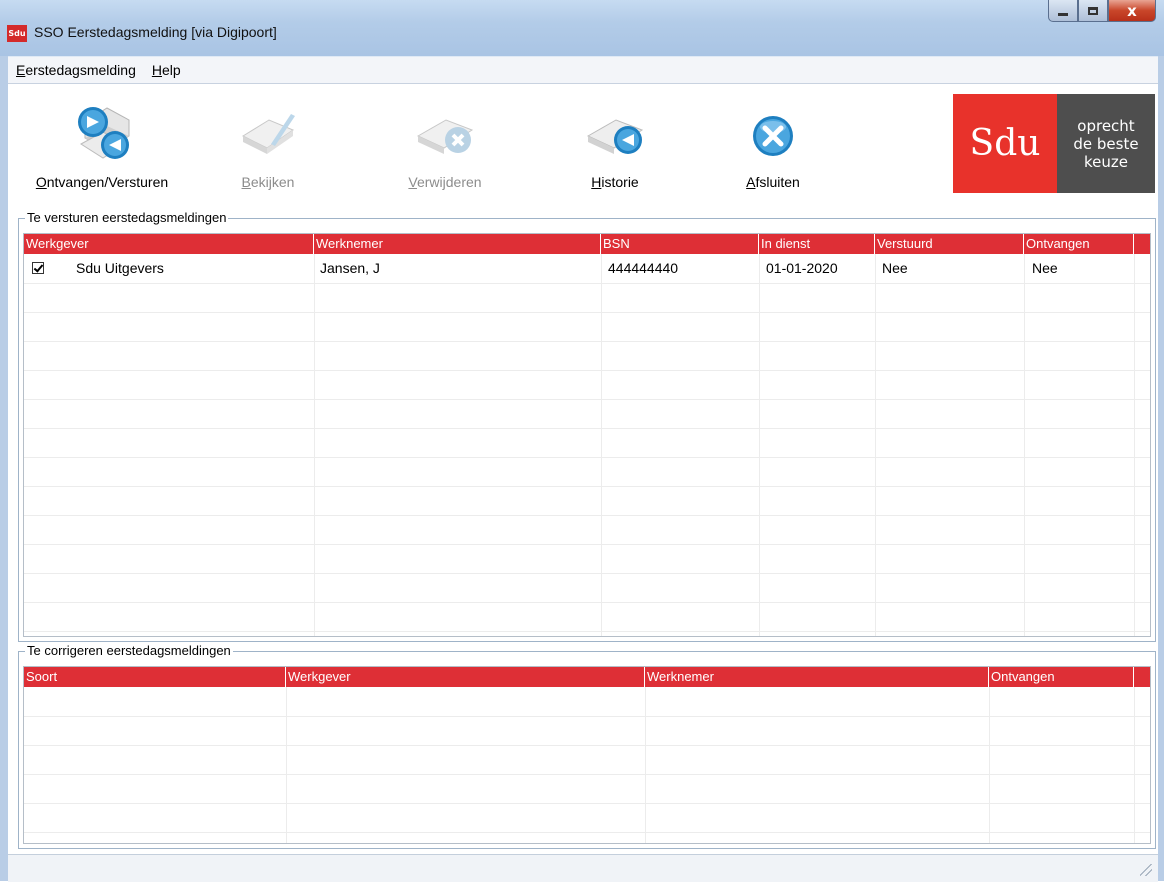 The height and width of the screenshot is (882, 1164). What do you see at coordinates (246, 182) in the screenshot?
I see `accelerator: B` at bounding box center [246, 182].